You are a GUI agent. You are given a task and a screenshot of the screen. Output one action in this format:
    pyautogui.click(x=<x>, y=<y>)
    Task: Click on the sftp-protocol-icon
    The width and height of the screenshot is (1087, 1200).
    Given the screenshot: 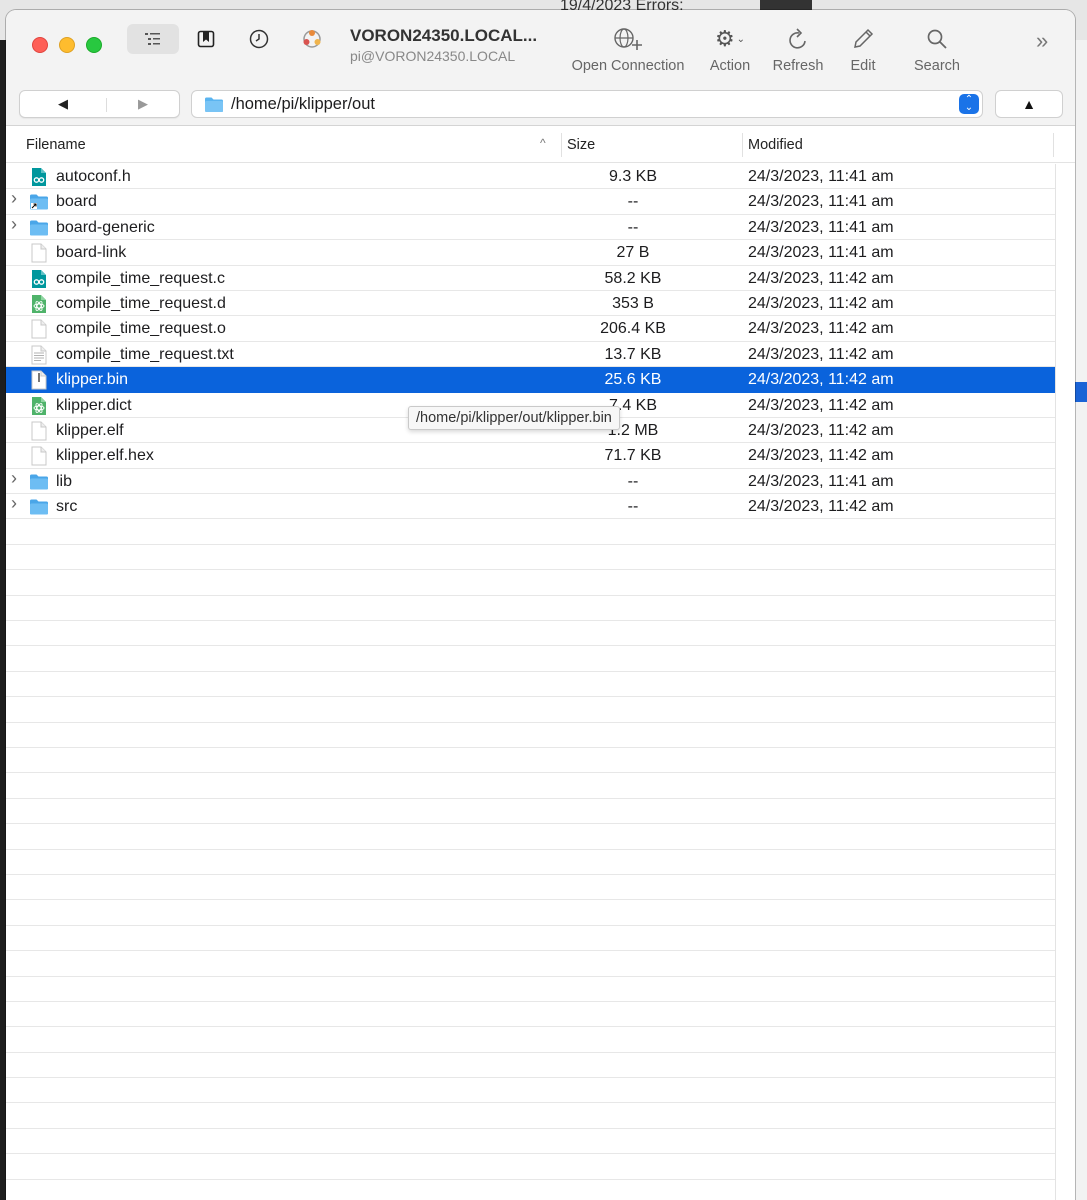 What is the action you would take?
    pyautogui.click(x=312, y=39)
    